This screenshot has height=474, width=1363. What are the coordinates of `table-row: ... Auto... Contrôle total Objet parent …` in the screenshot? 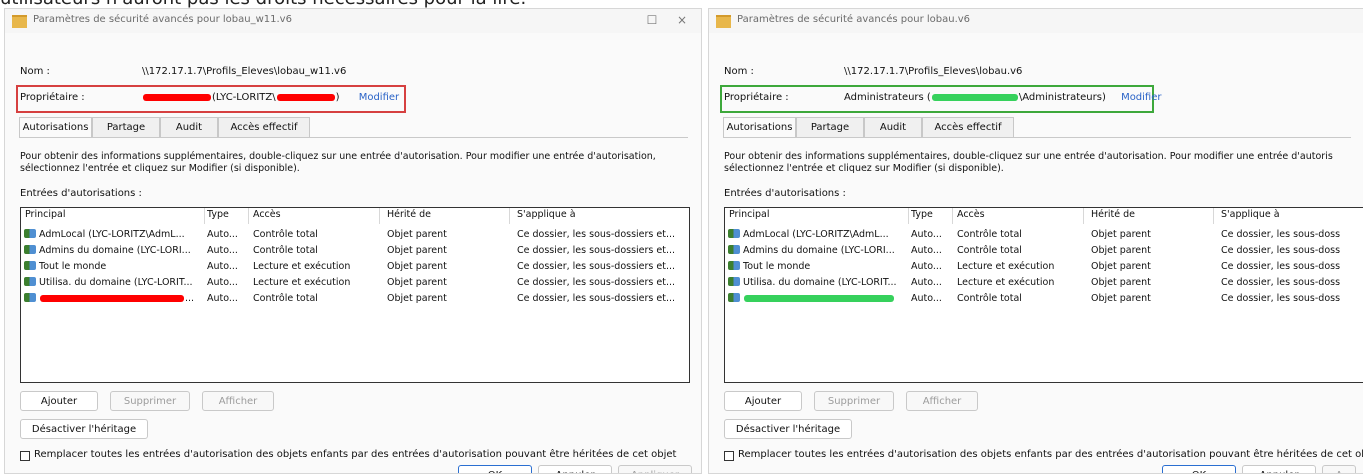 It's located at (355, 300).